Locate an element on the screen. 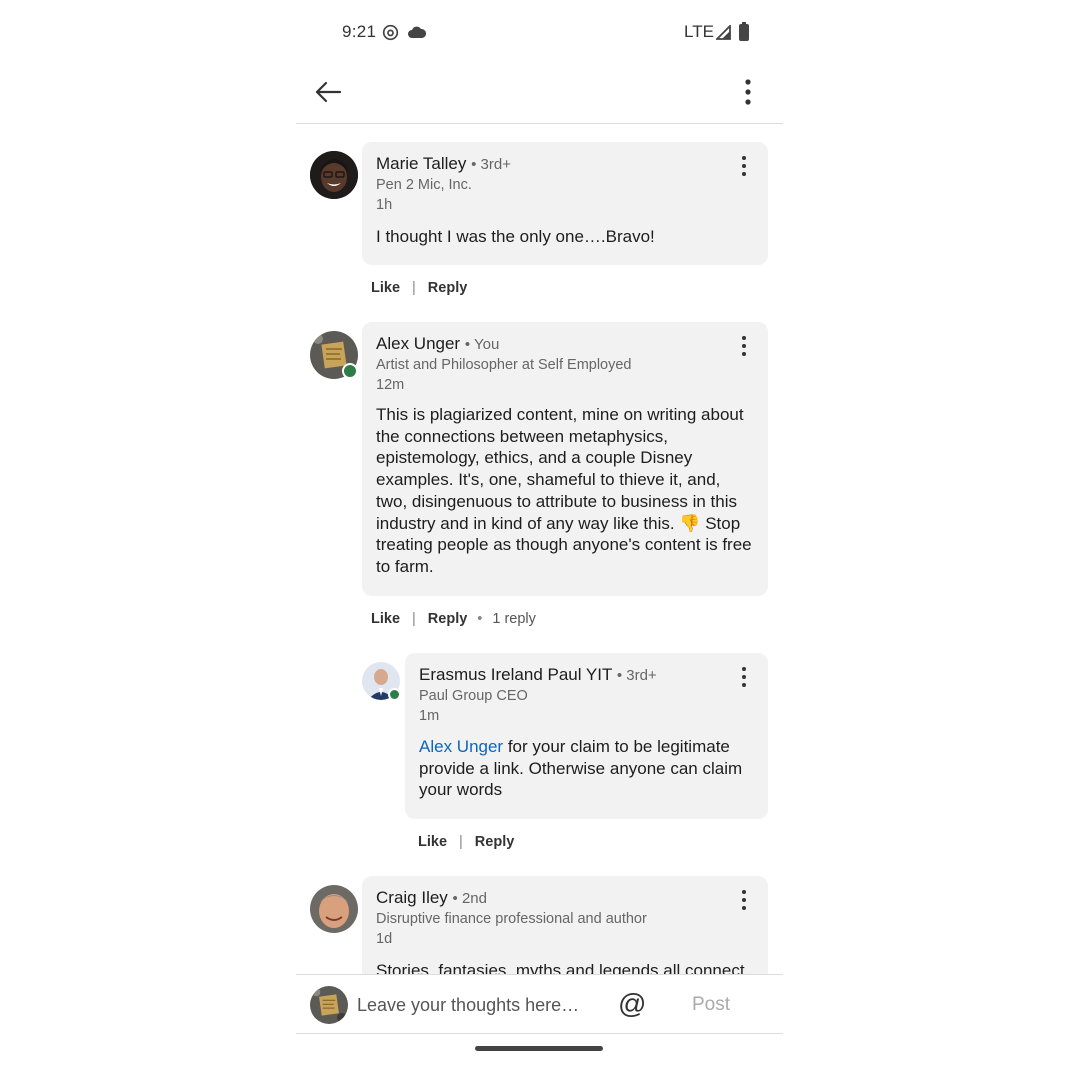 This screenshot has height=1079, width=1080. status-bar: 9:21 LTE is located at coordinates (539, 32).